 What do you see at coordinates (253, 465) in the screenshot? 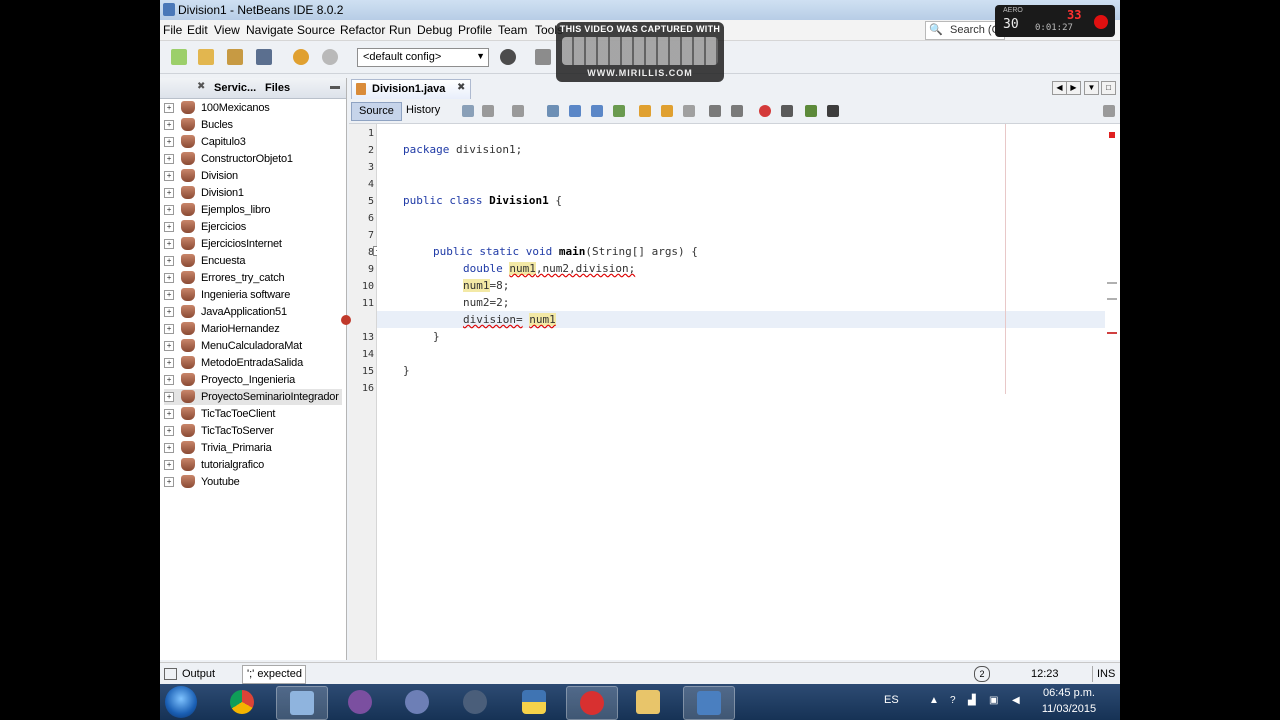
I see `tree-item: + tutorialgrafico` at bounding box center [253, 465].